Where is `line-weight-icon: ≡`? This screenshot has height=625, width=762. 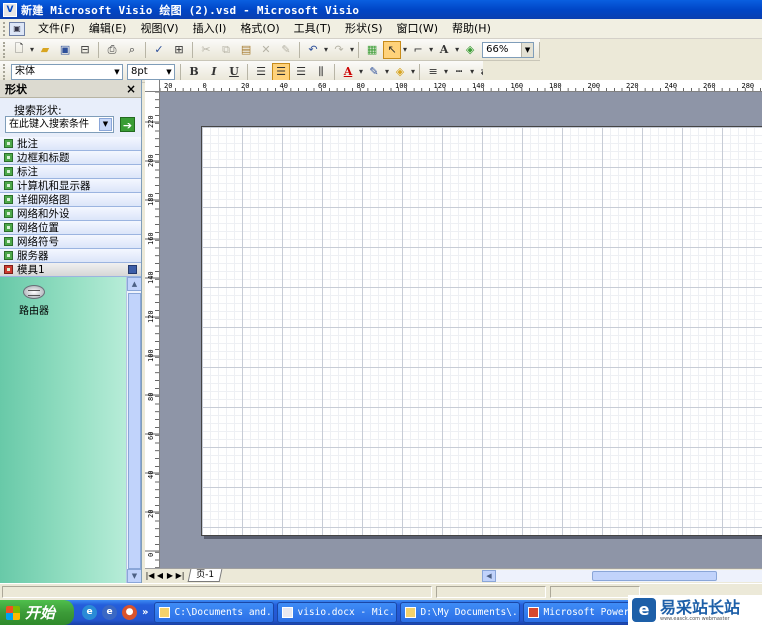
line-weight-icon: ≡ is located at coordinates (433, 72).